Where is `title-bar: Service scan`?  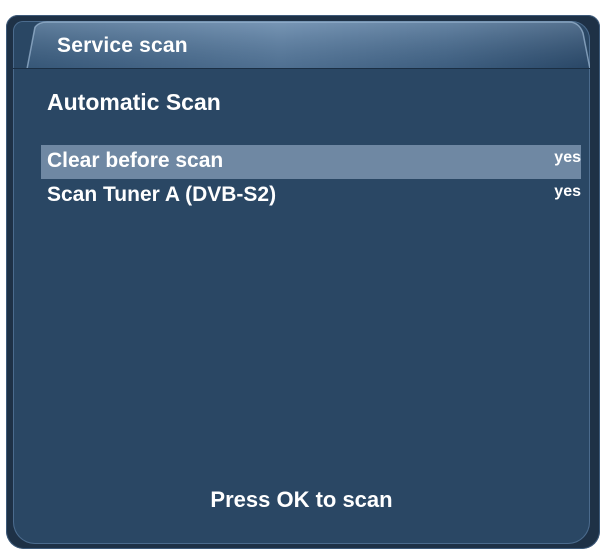 title-bar: Service scan is located at coordinates (301, 45).